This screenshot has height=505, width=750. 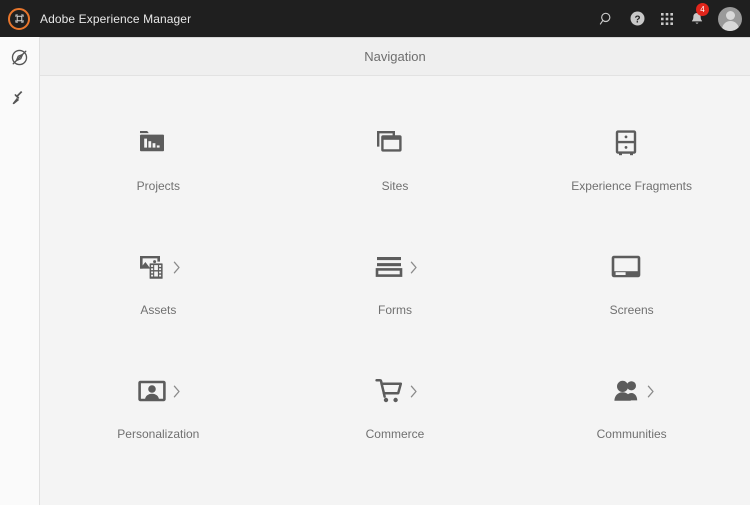 I want to click on top-bar-actions: ? 4, so click(x=671, y=18).